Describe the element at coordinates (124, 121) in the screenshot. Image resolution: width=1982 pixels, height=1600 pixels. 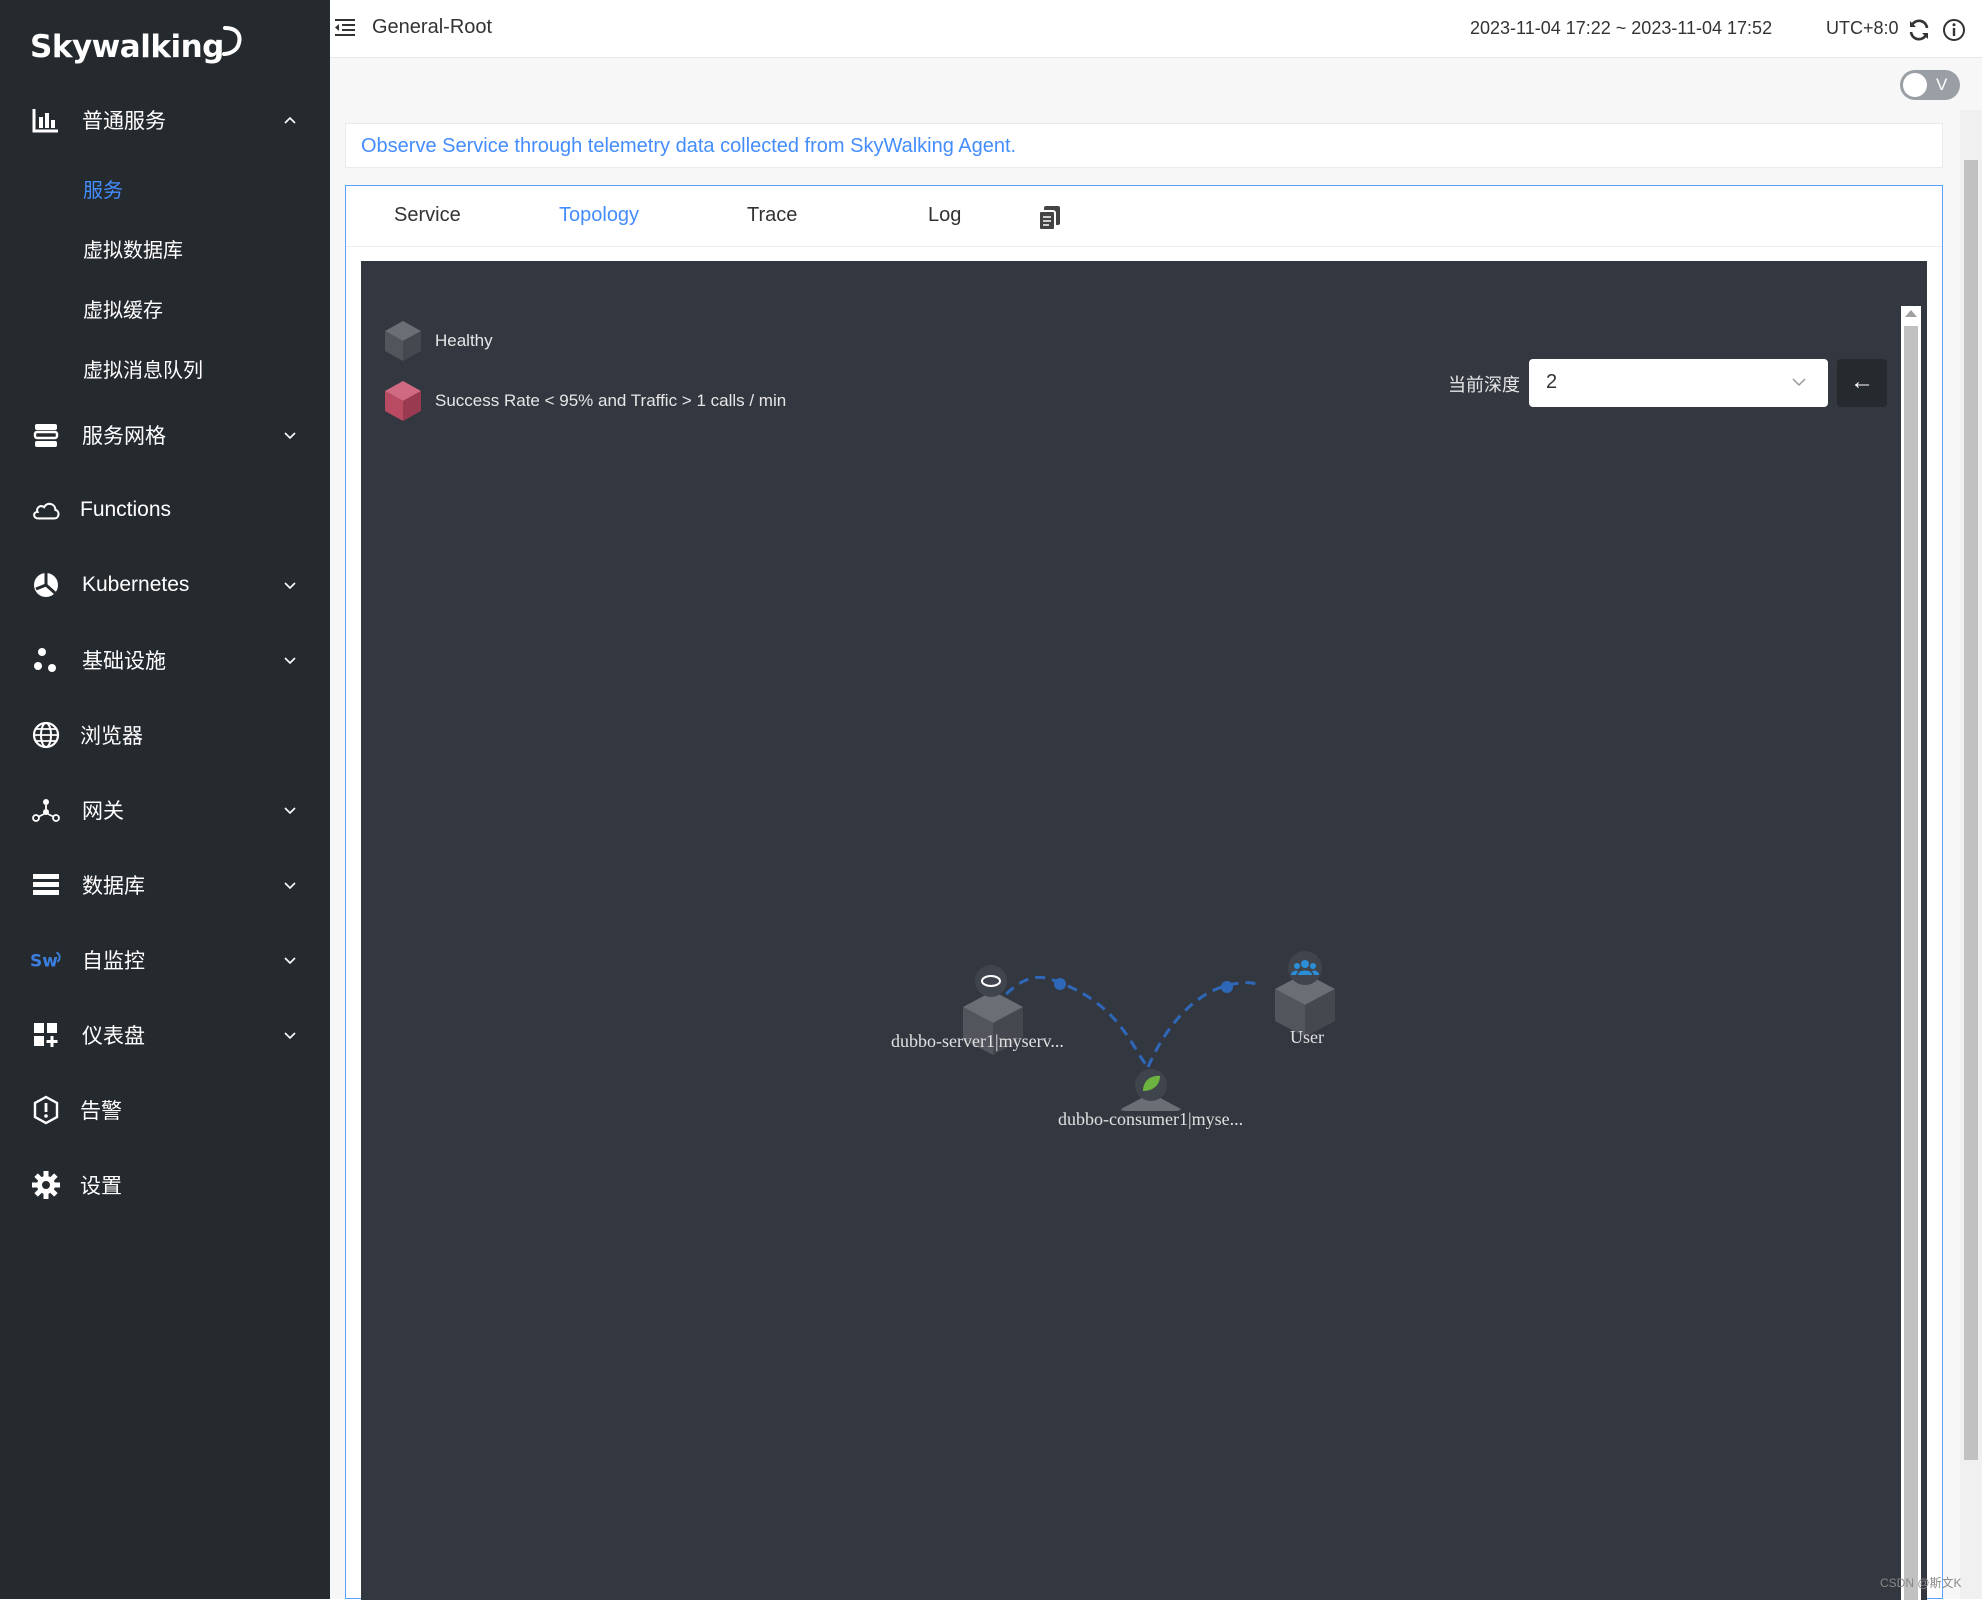
I see `sidebar-item-label: 普通服务` at that location.